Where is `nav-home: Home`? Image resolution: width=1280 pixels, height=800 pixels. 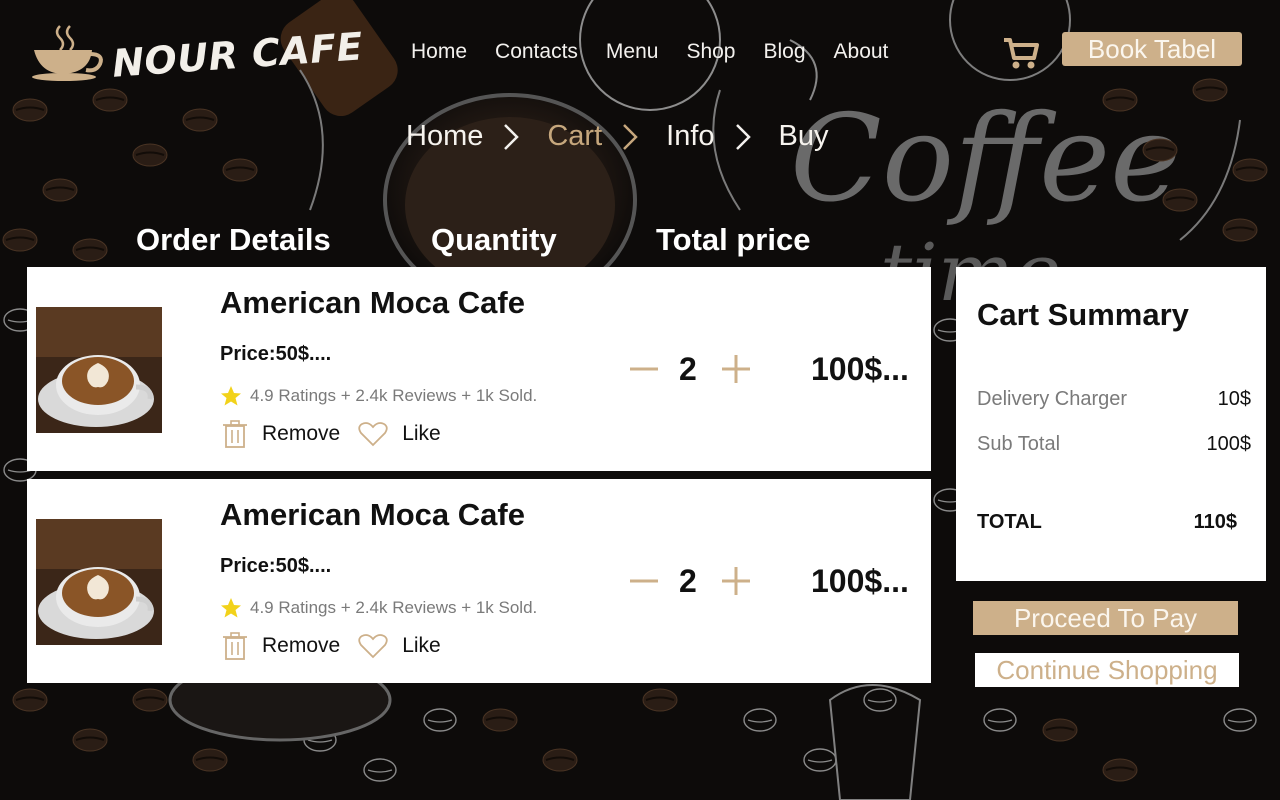
nav-home: Home is located at coordinates (439, 52).